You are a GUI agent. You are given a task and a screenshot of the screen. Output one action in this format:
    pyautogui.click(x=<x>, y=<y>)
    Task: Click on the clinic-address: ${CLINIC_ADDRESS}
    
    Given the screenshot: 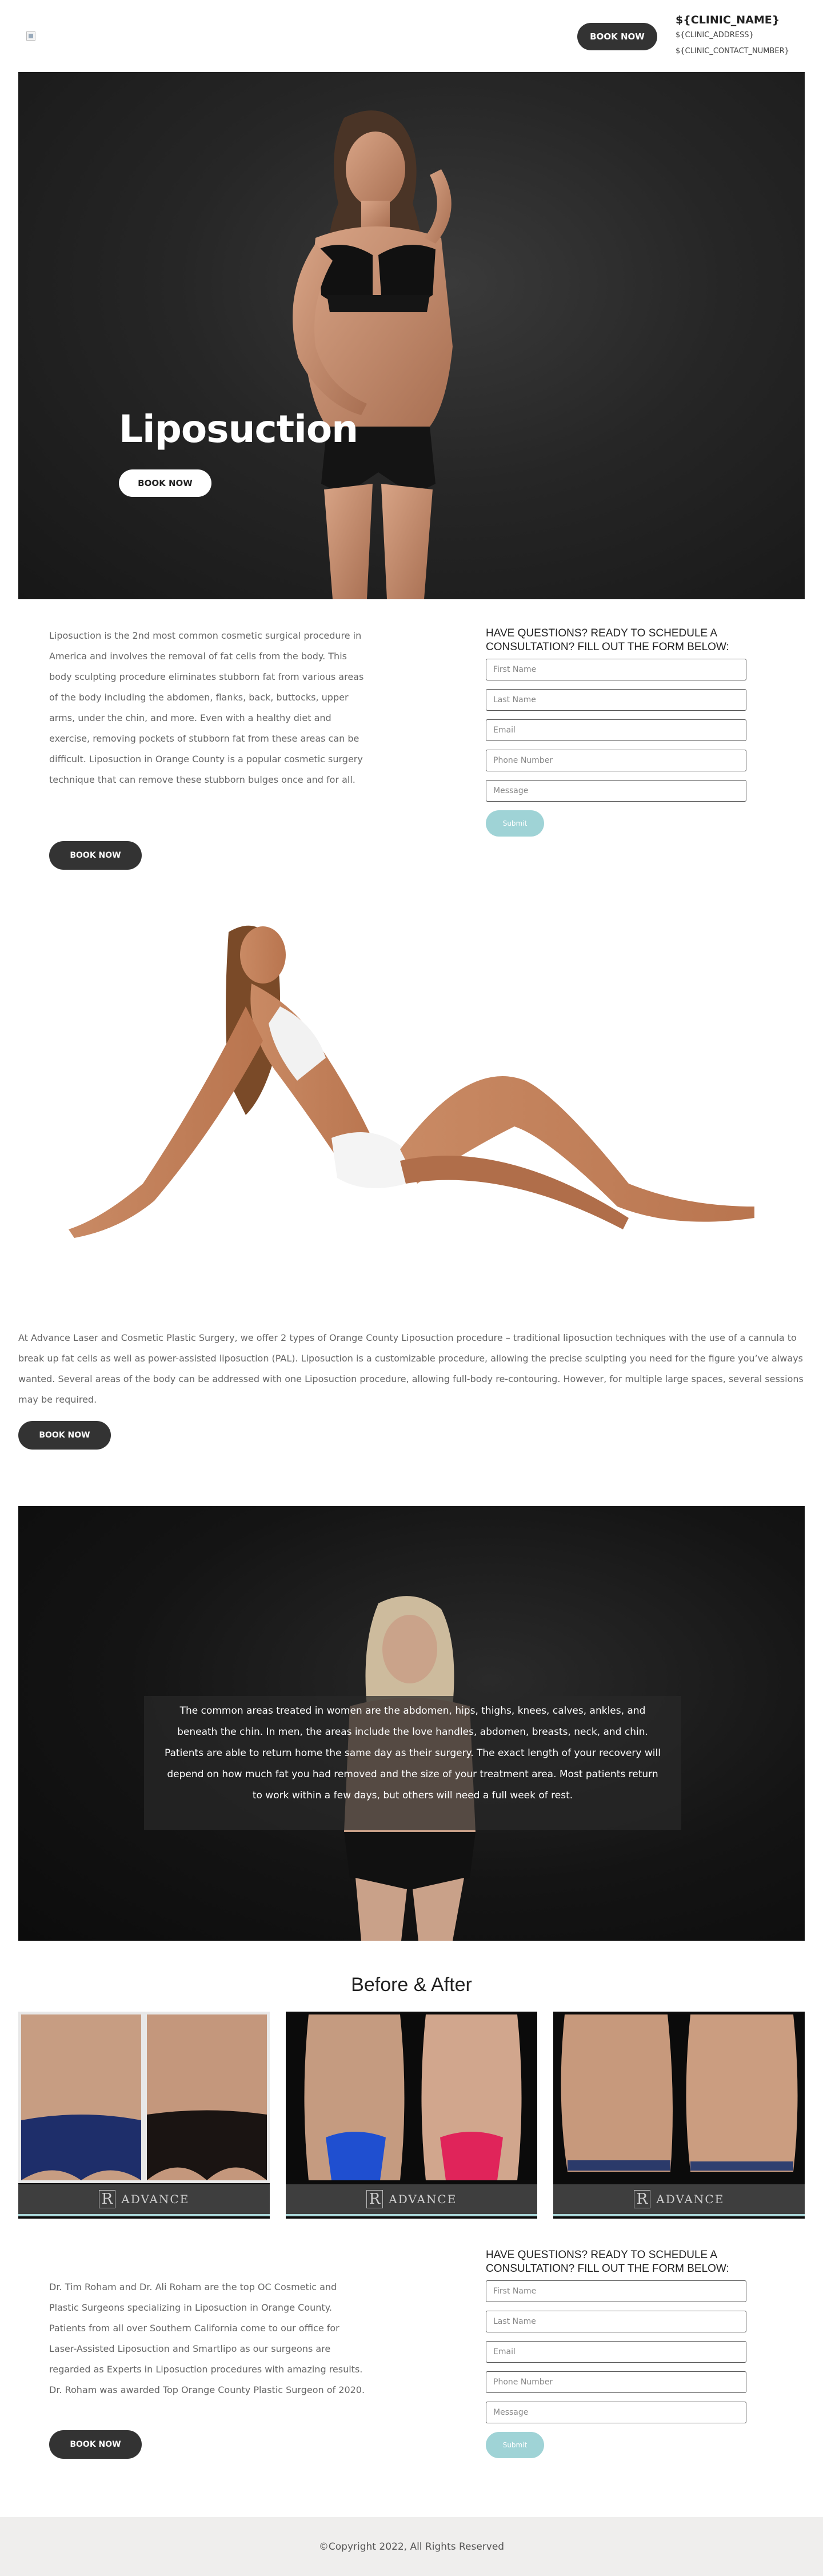 What is the action you would take?
    pyautogui.click(x=715, y=35)
    